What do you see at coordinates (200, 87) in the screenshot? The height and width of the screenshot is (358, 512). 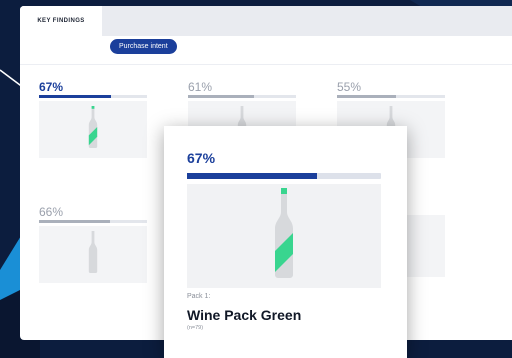 I see `card-percent: 61%` at bounding box center [200, 87].